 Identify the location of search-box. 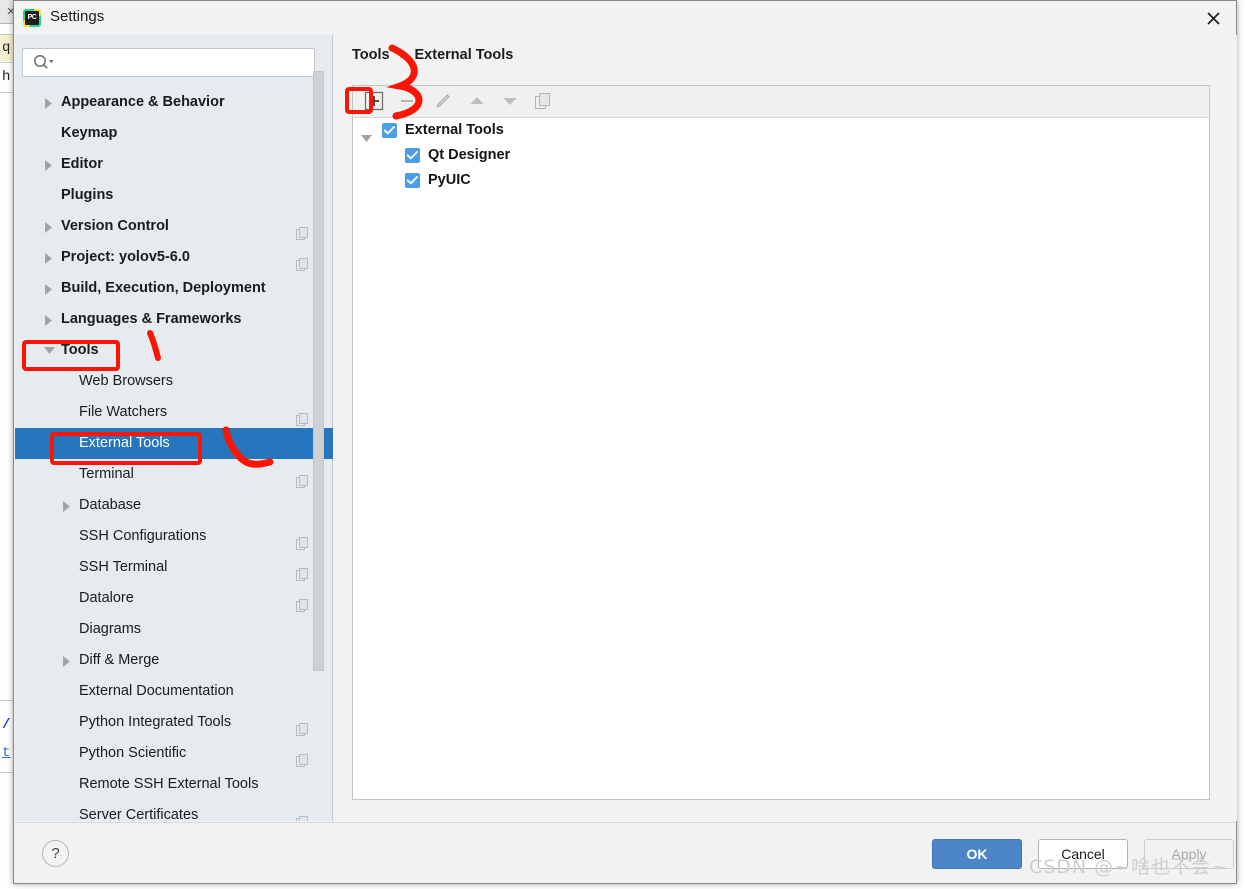
(168, 62).